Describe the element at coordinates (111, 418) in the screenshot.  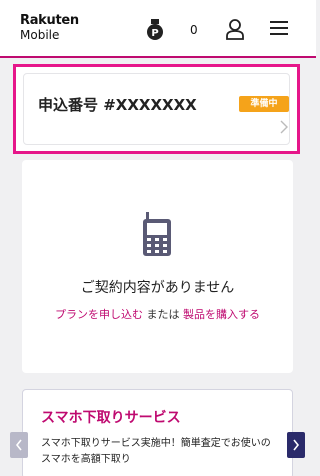
I see `trade-in-title: スマホ下取りサービス` at that location.